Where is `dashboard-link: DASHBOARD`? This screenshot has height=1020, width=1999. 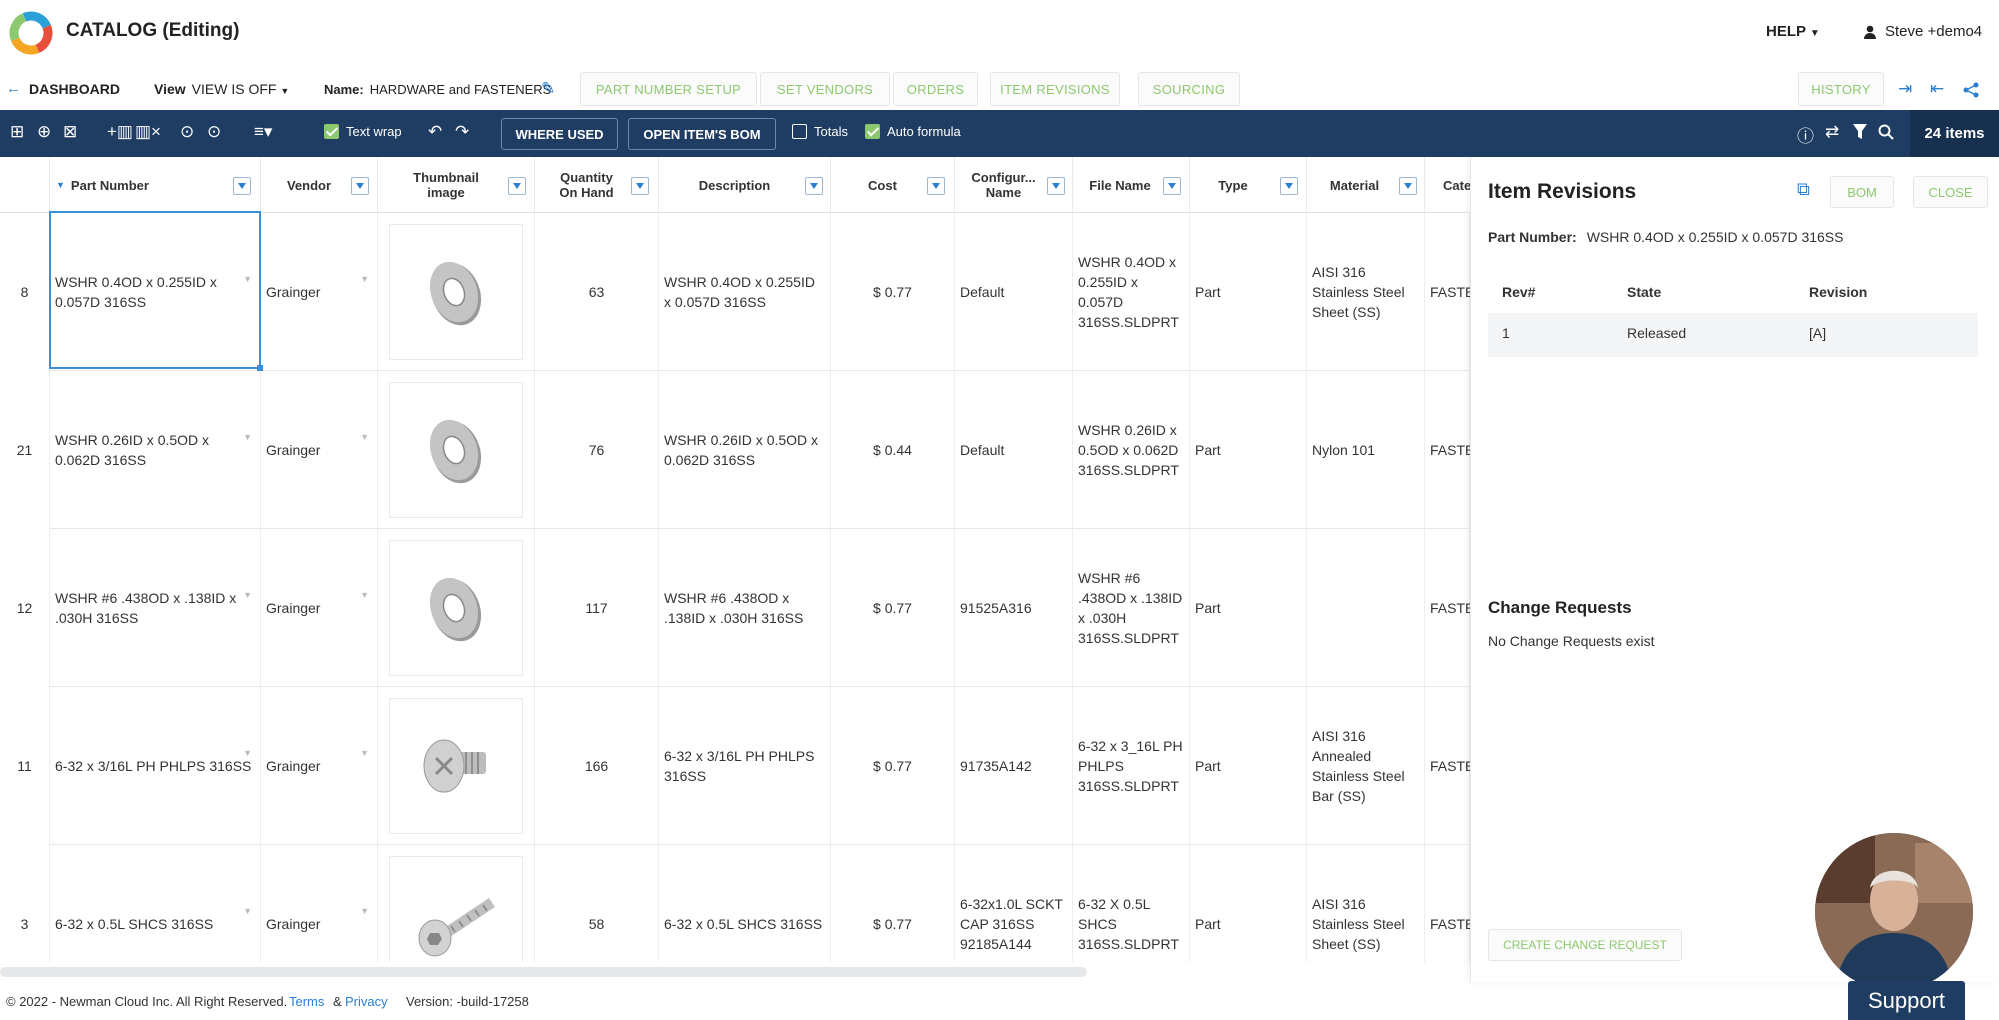
dashboard-link: DASHBOARD is located at coordinates (74, 89).